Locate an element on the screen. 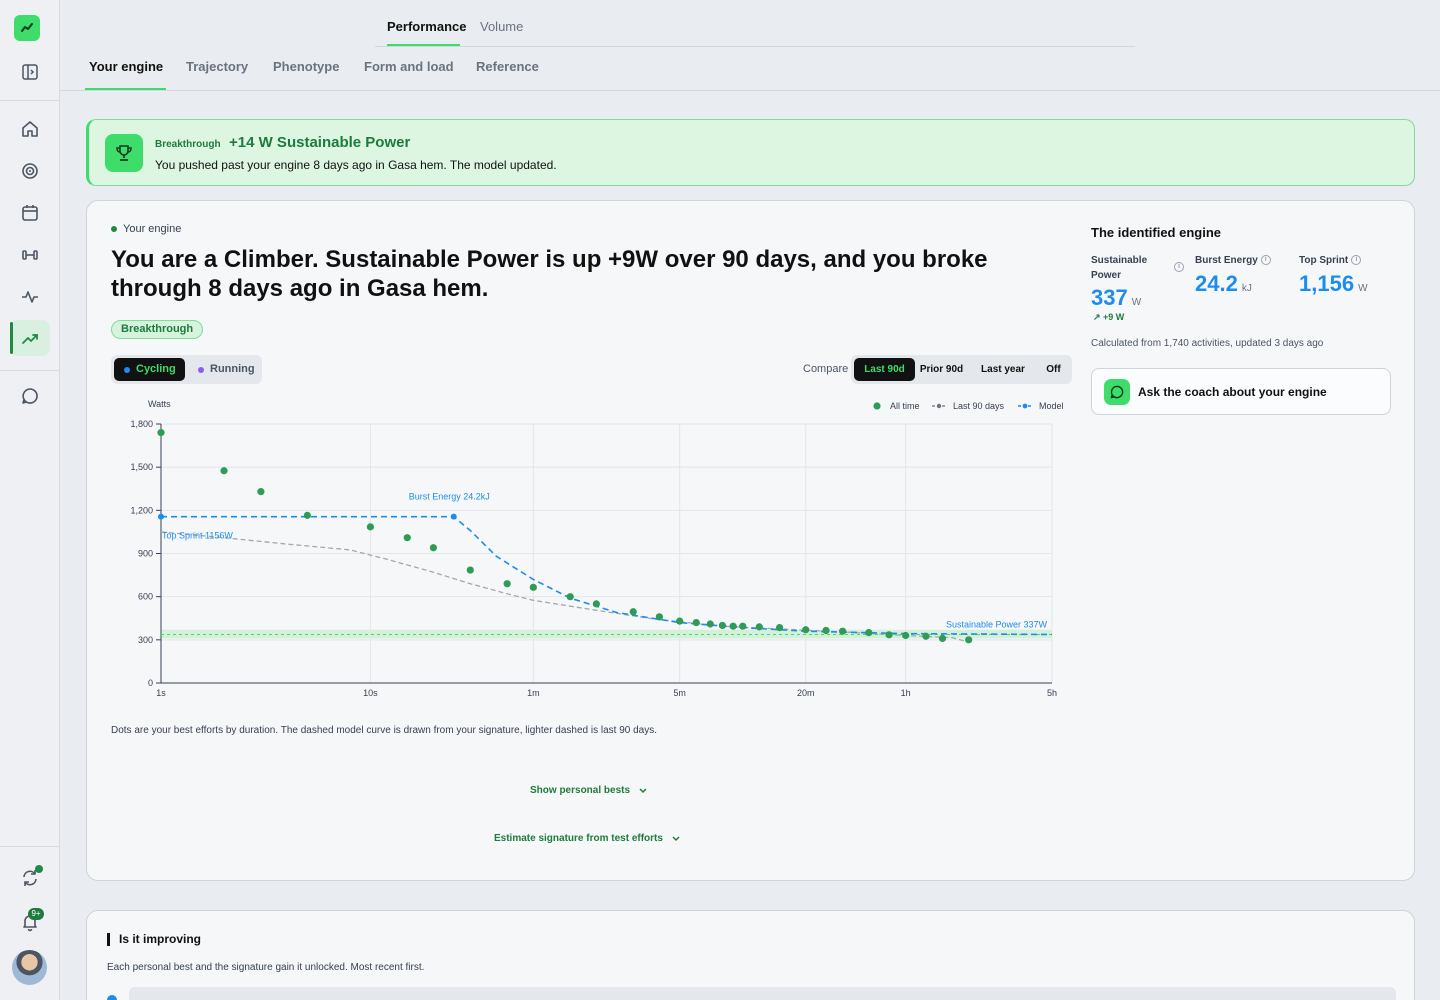 Image resolution: width=1440 pixels, height=1000 pixels. show-personal-bests-label: Show personal bests is located at coordinates (580, 790).